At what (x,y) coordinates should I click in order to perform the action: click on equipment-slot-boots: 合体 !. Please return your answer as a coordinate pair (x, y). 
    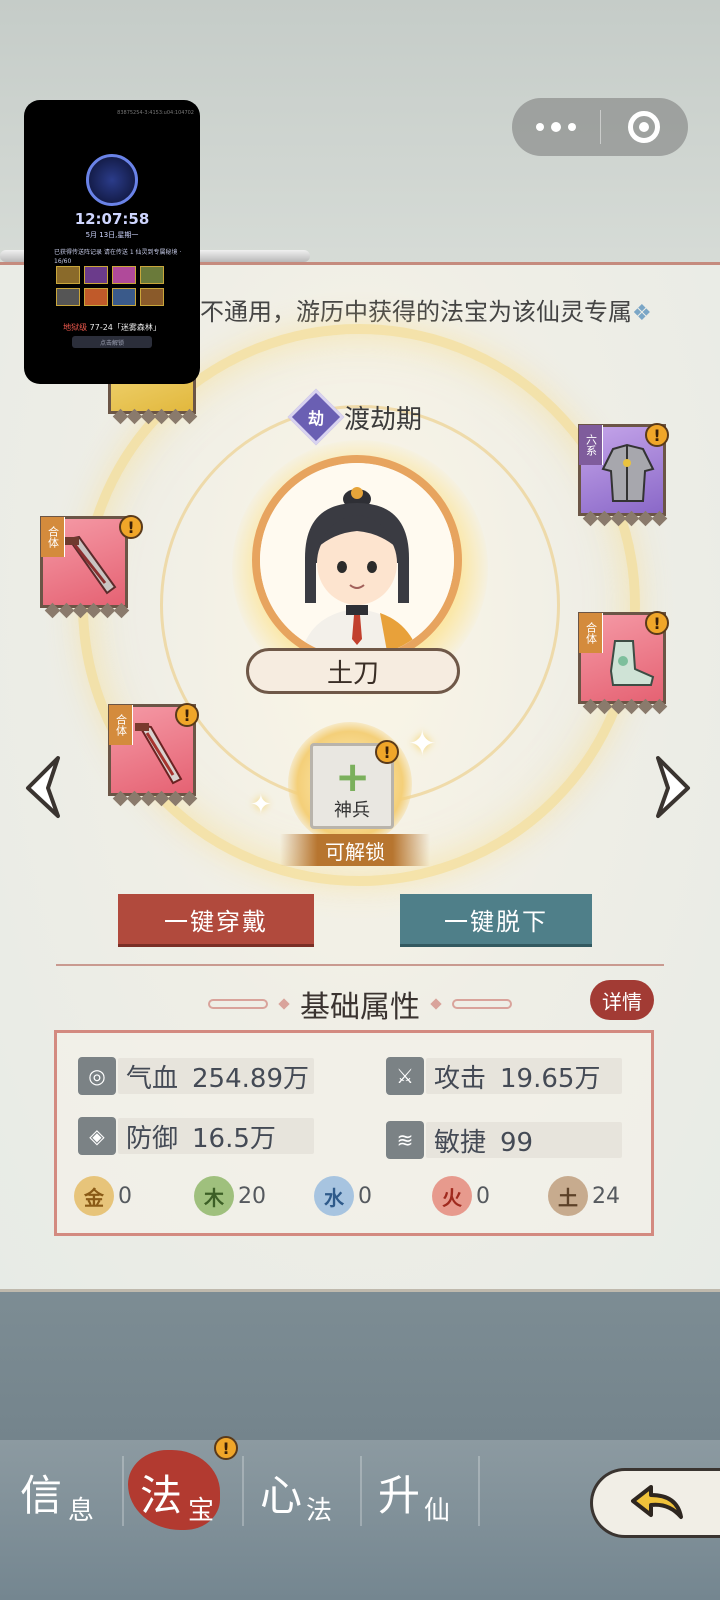
    Looking at the image, I should click on (623, 663).